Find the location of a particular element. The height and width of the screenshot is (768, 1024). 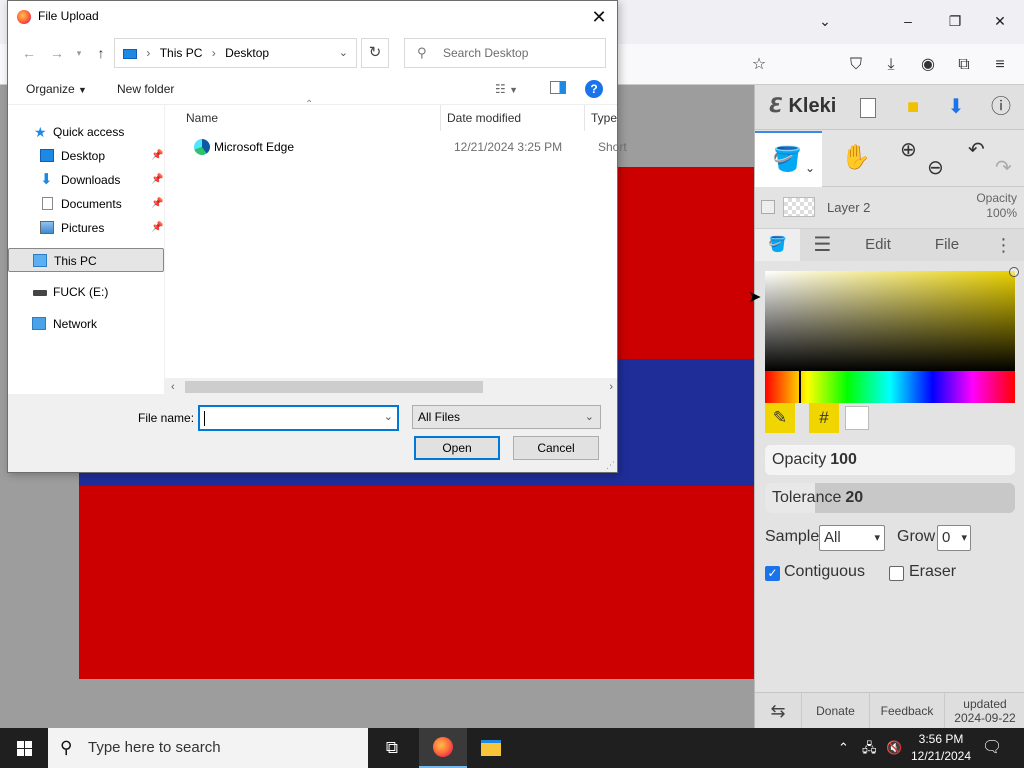

layer-visibility-checkbox is located at coordinates (768, 207).